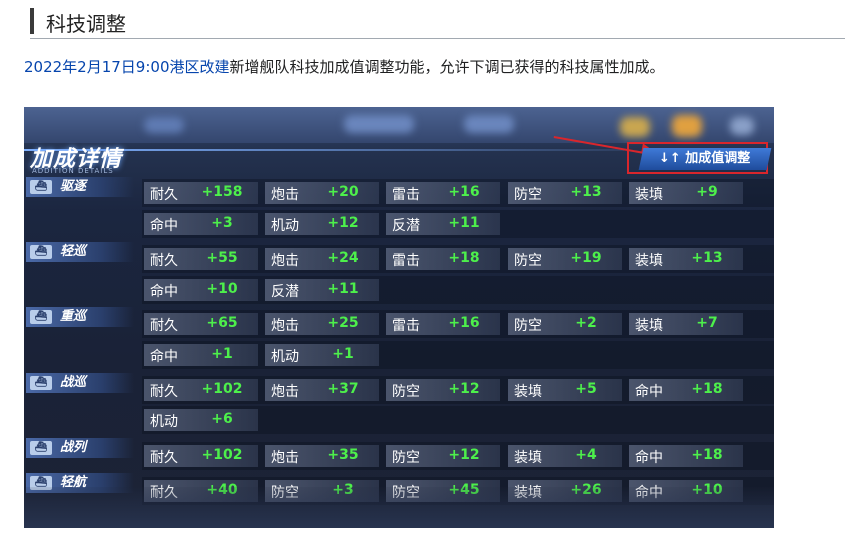 The image size is (845, 541). I want to click on heavy-cruiser-icon: ⛴, so click(41, 317).